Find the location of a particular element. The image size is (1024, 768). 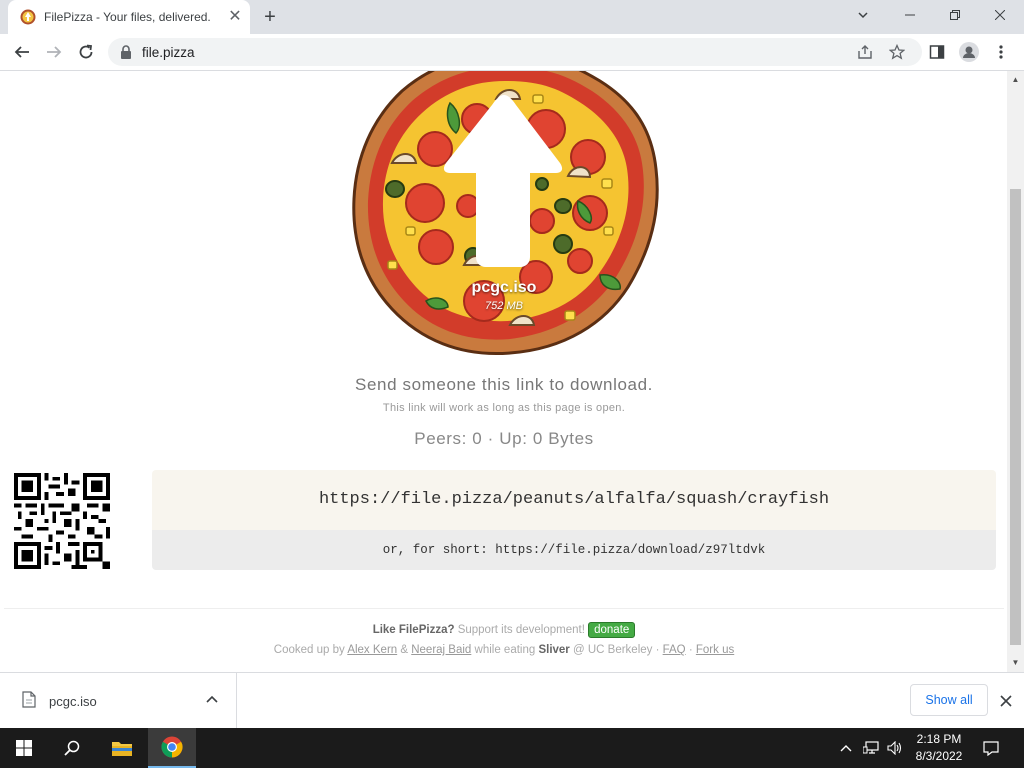

tab-strip: FilePizza - Your files, delivered. ✕ + is located at coordinates (512, 17).